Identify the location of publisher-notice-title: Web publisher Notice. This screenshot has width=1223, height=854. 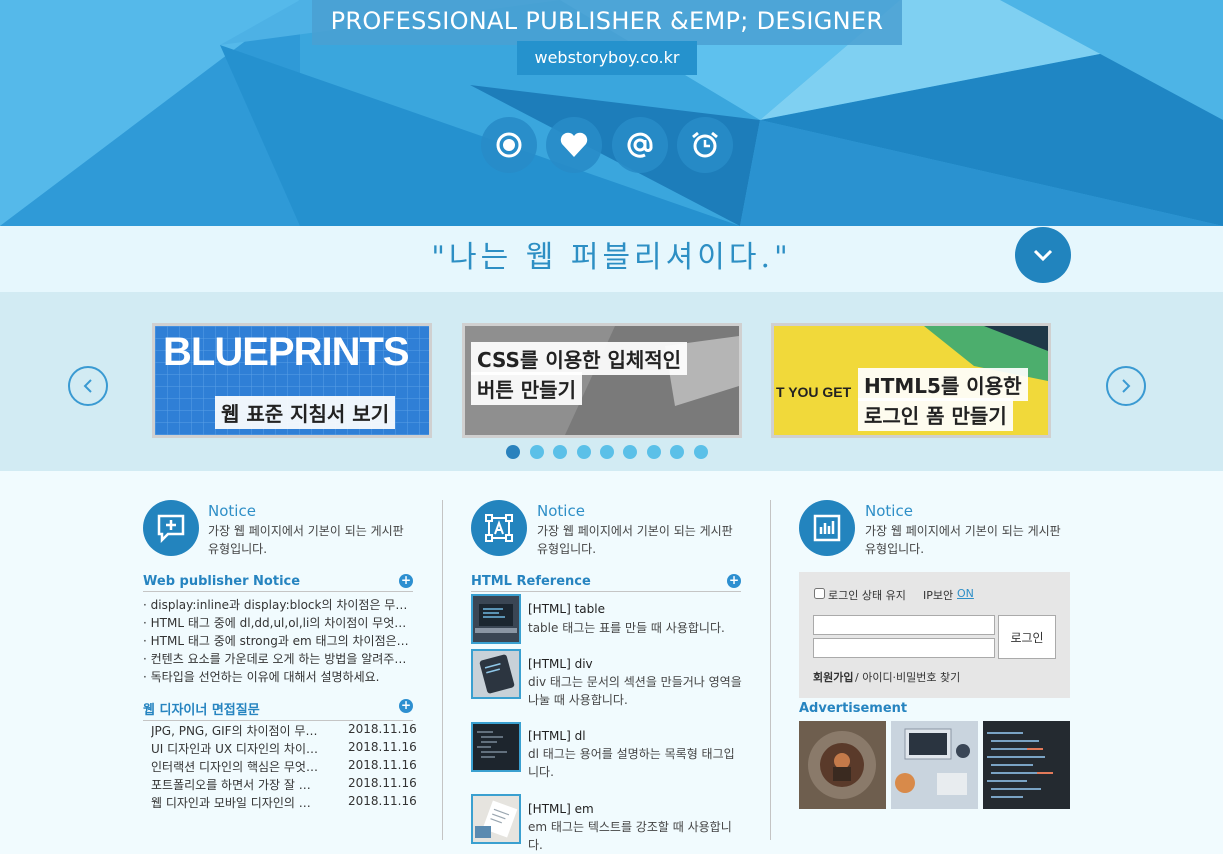
(278, 583).